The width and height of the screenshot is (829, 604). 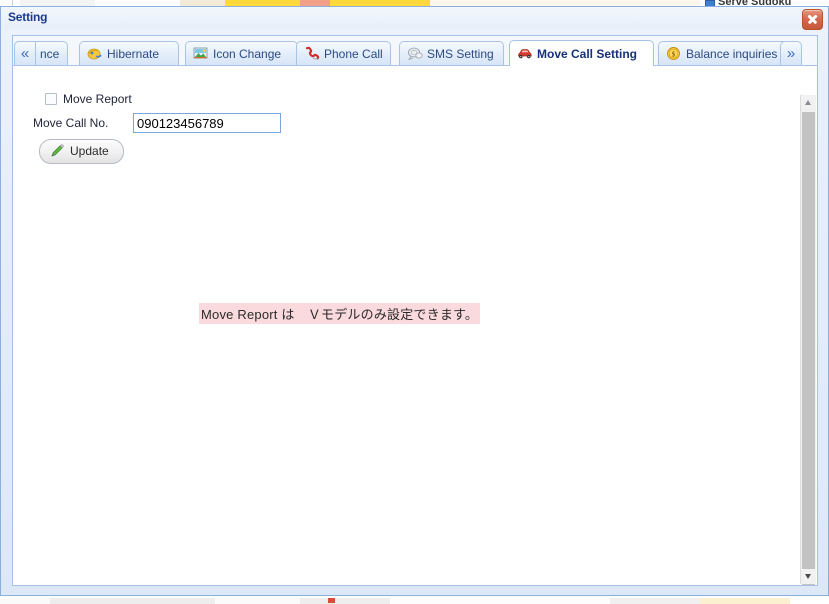 What do you see at coordinates (89, 151) in the screenshot?
I see `update-button-label: Update` at bounding box center [89, 151].